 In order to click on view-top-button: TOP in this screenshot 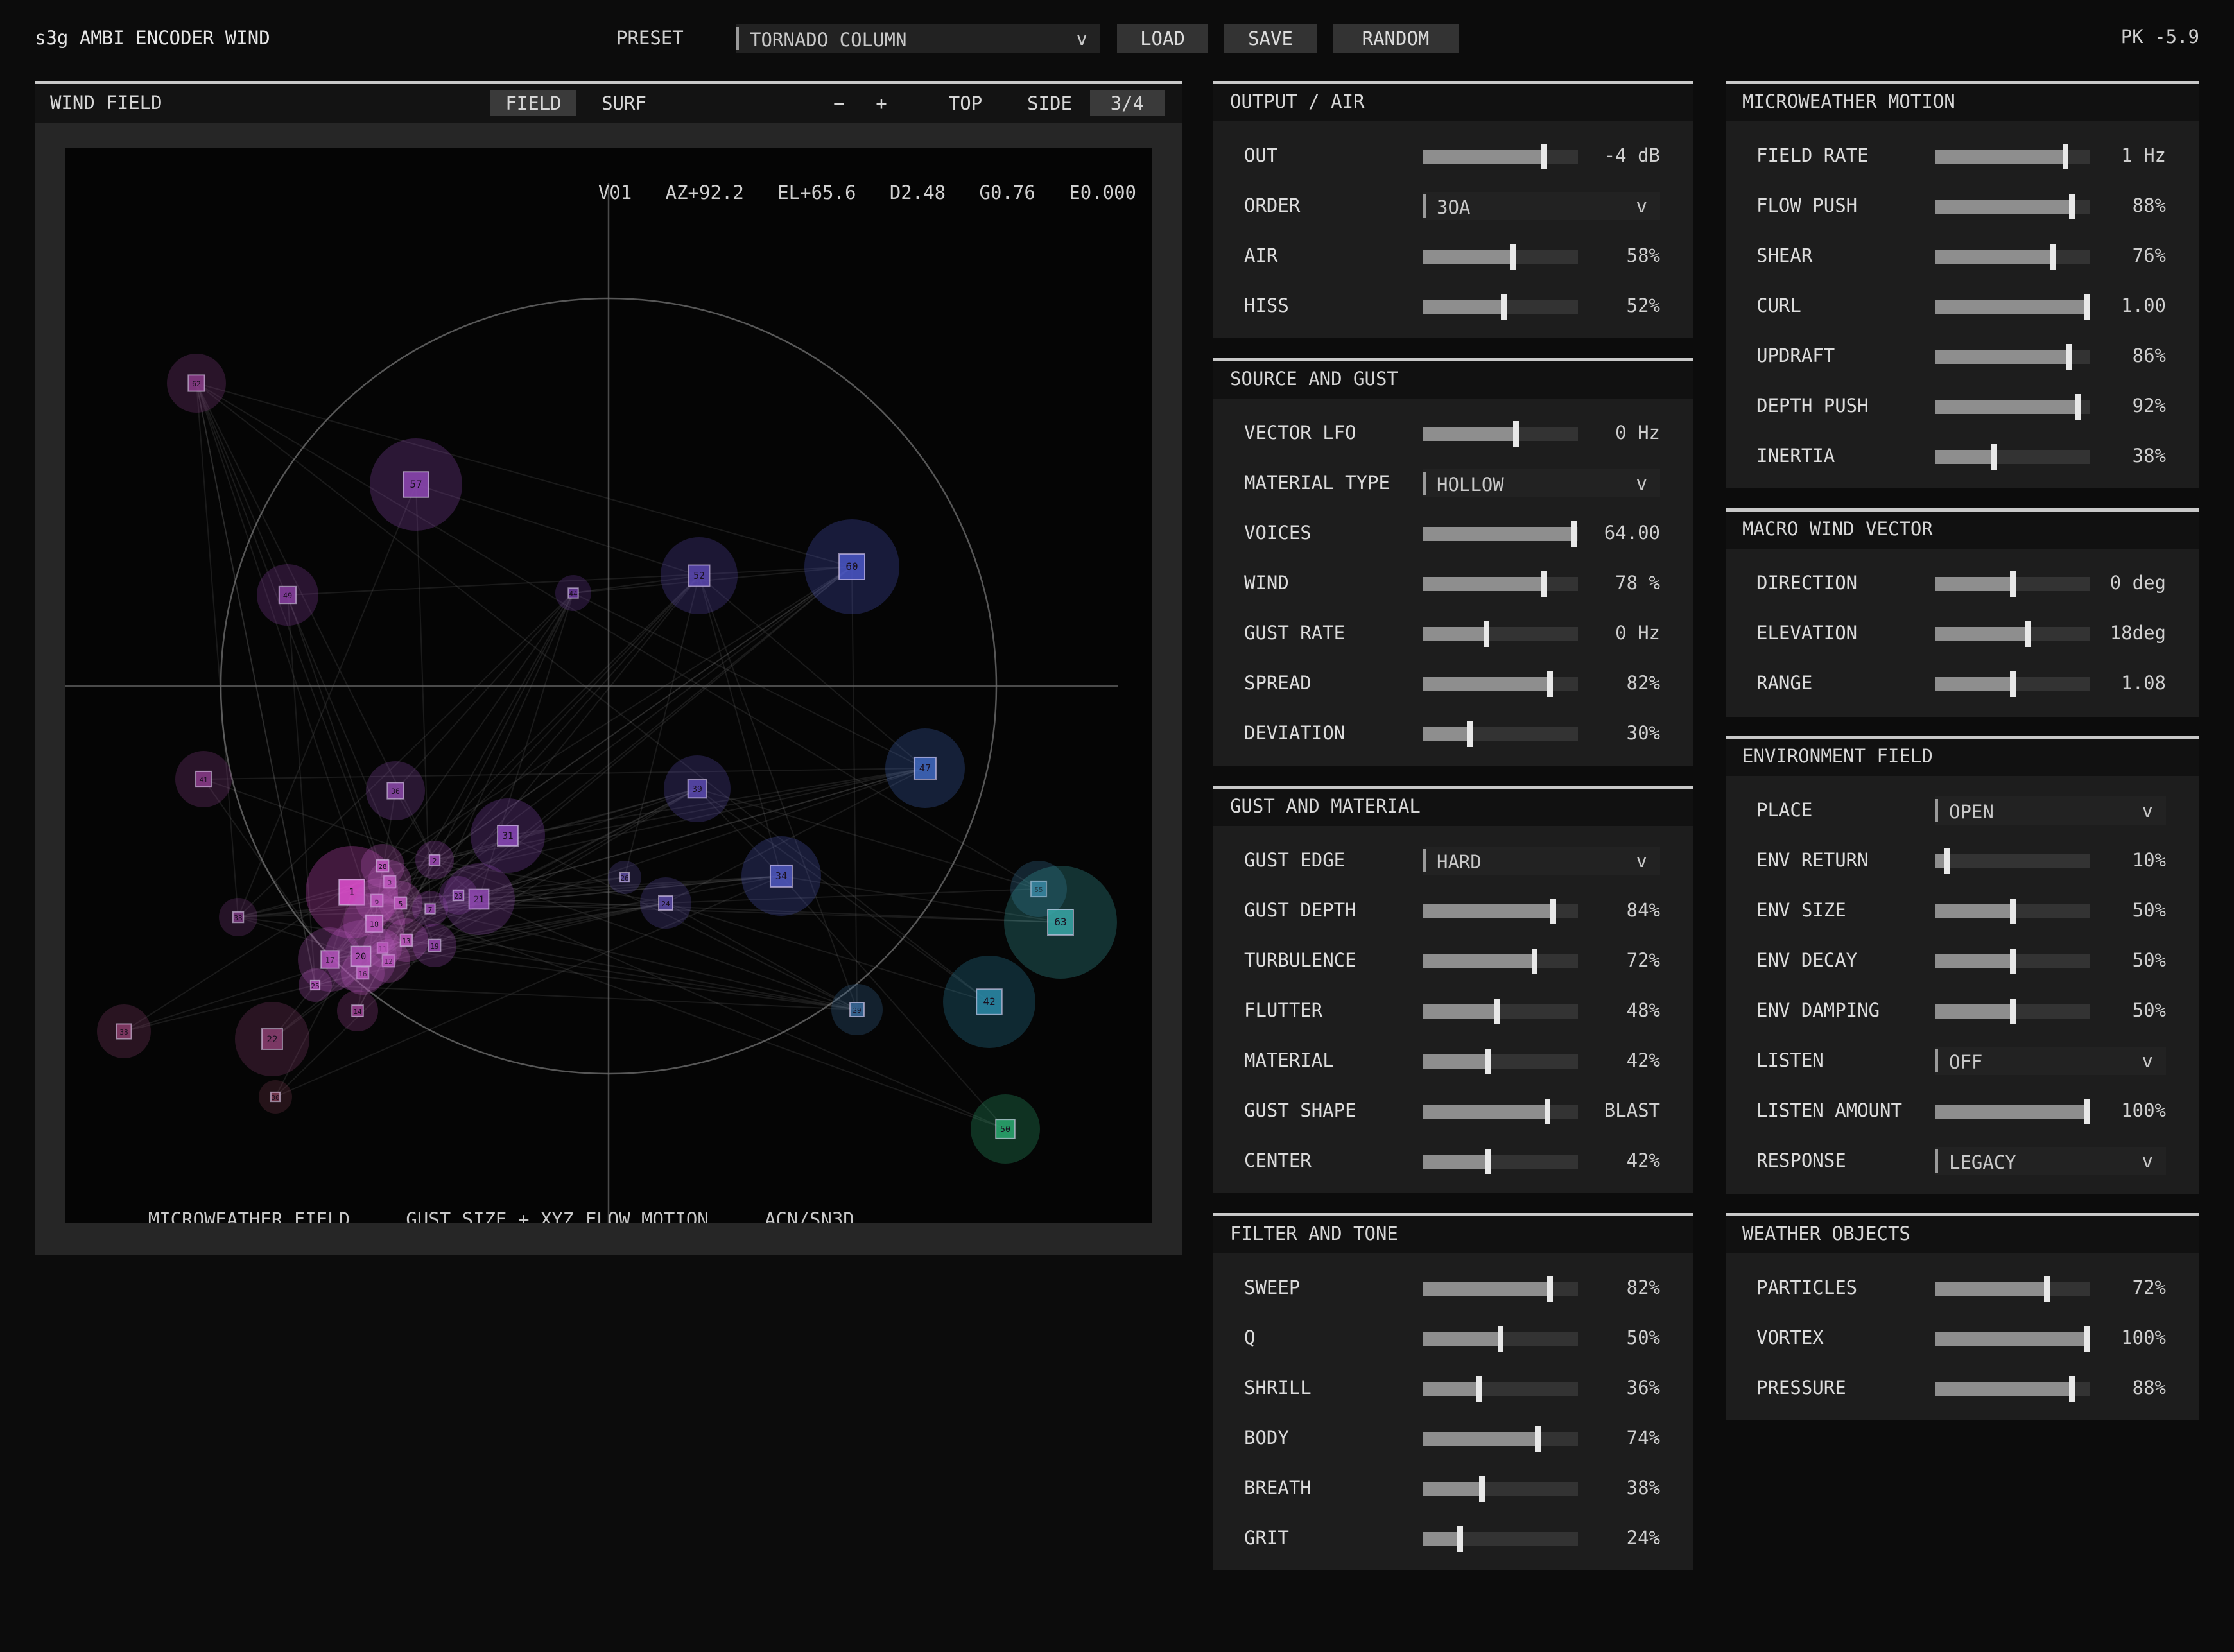, I will do `click(966, 103)`.